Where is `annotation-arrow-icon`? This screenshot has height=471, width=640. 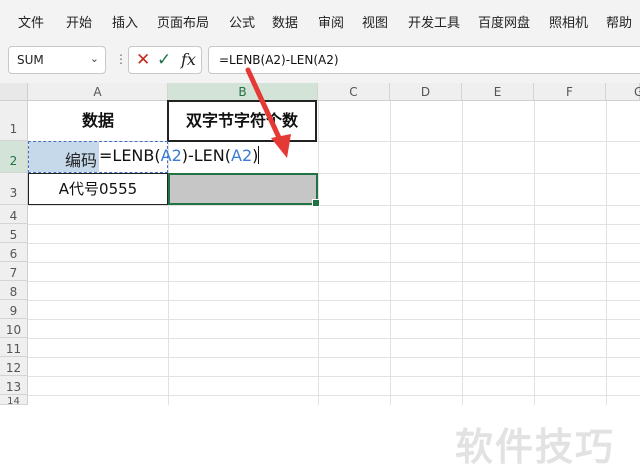 annotation-arrow-icon is located at coordinates (268, 112).